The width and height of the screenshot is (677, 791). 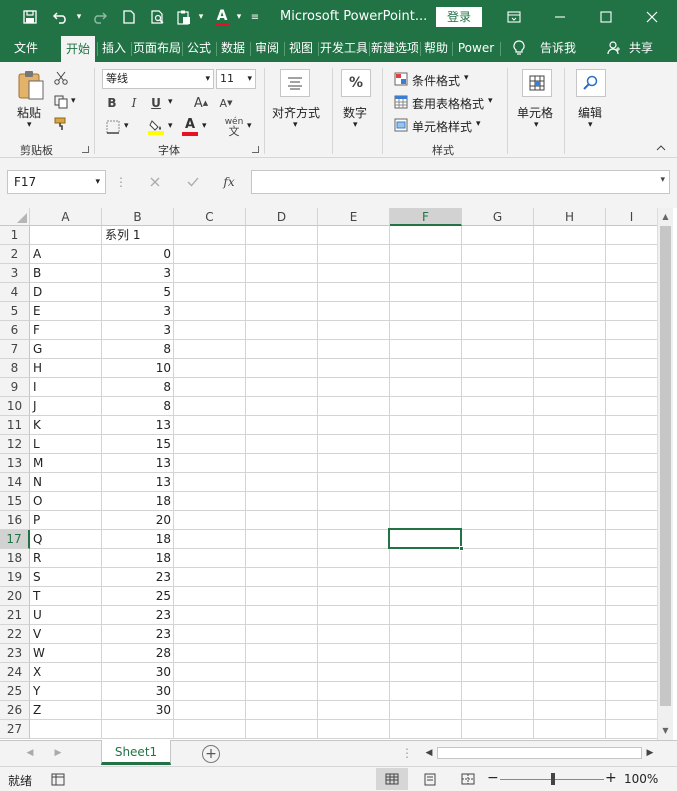 I want to click on editing-button: 编辑, so click(x=590, y=112).